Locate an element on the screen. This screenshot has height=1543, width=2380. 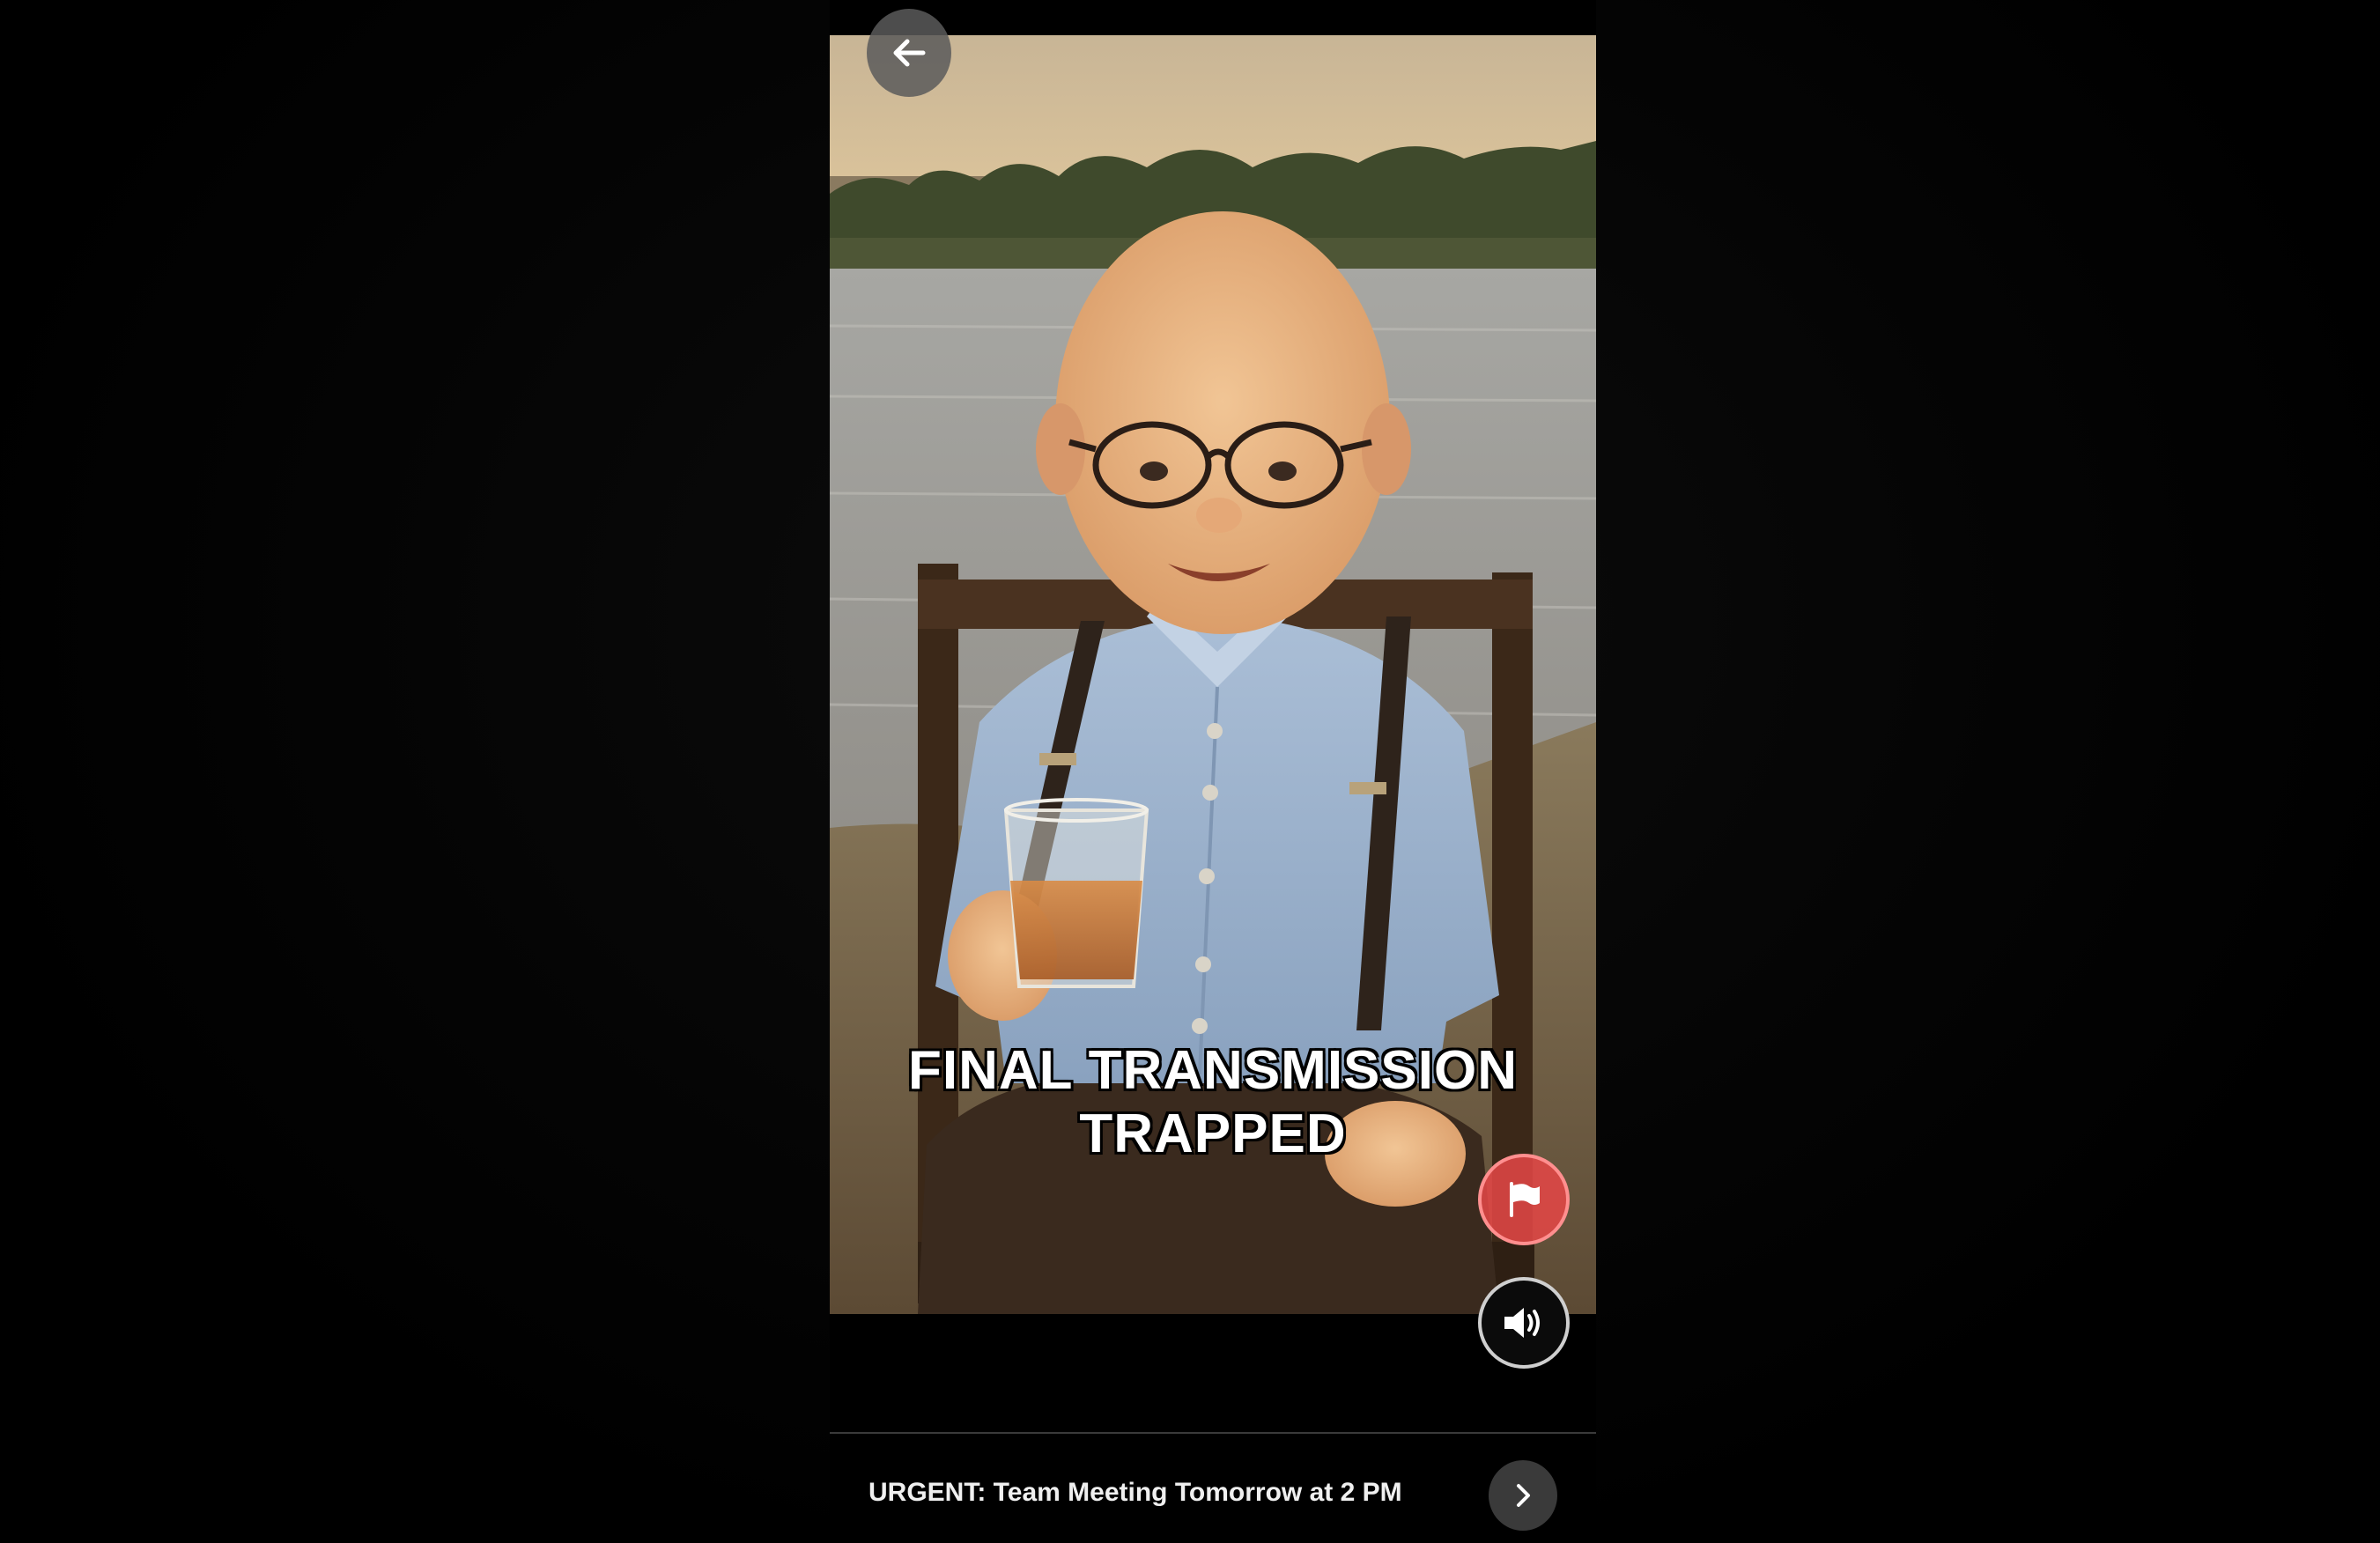
report-flag-button is located at coordinates (1524, 1199).